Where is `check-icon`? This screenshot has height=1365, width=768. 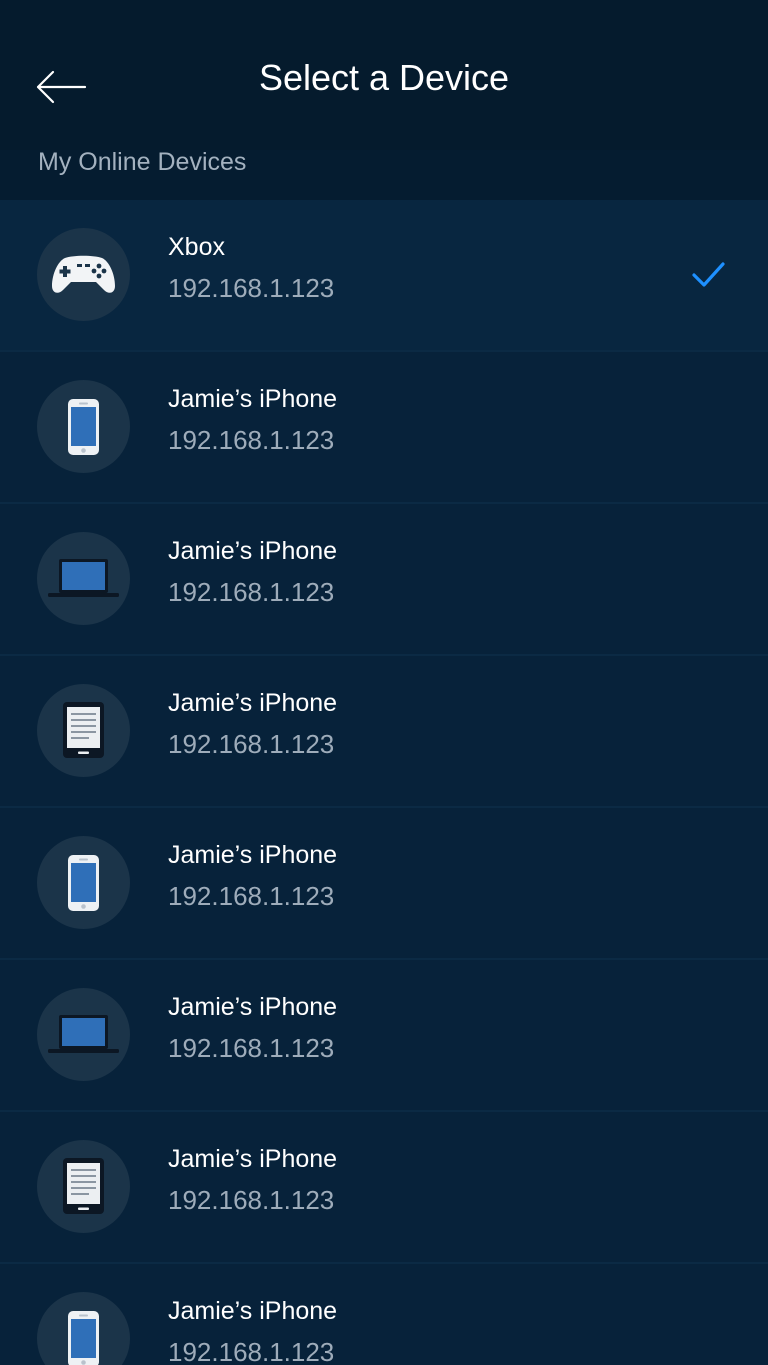 check-icon is located at coordinates (708, 274).